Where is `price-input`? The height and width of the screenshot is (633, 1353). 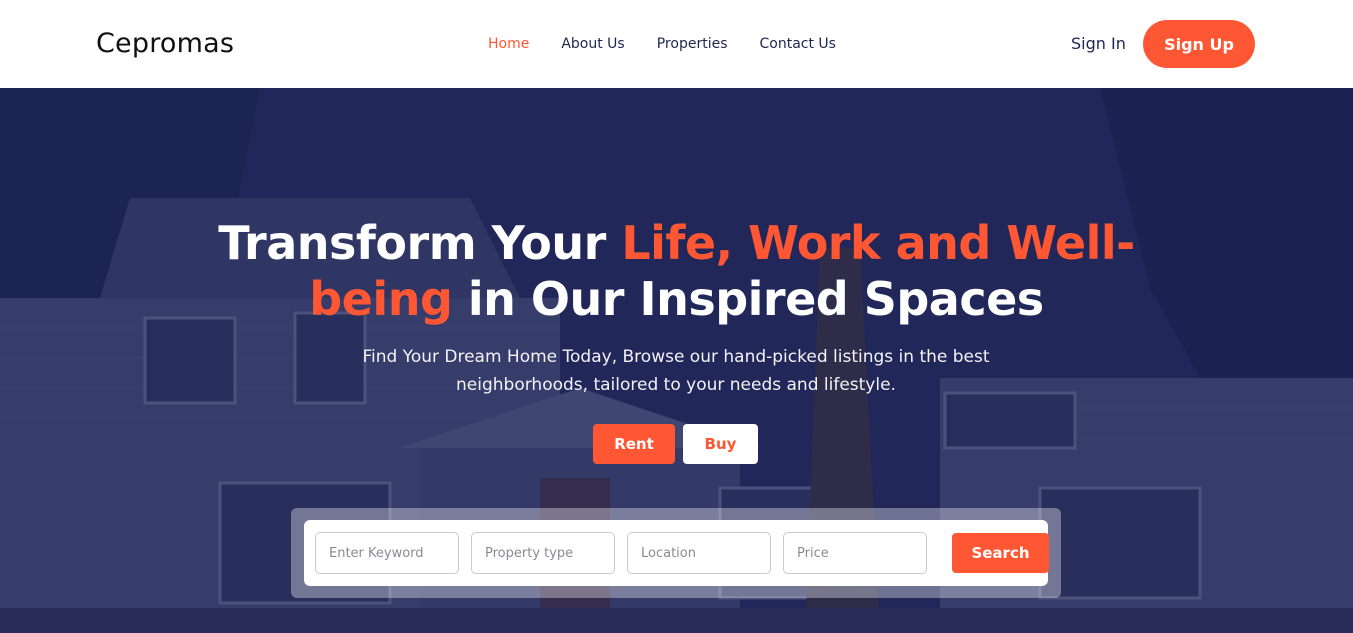
price-input is located at coordinates (855, 553).